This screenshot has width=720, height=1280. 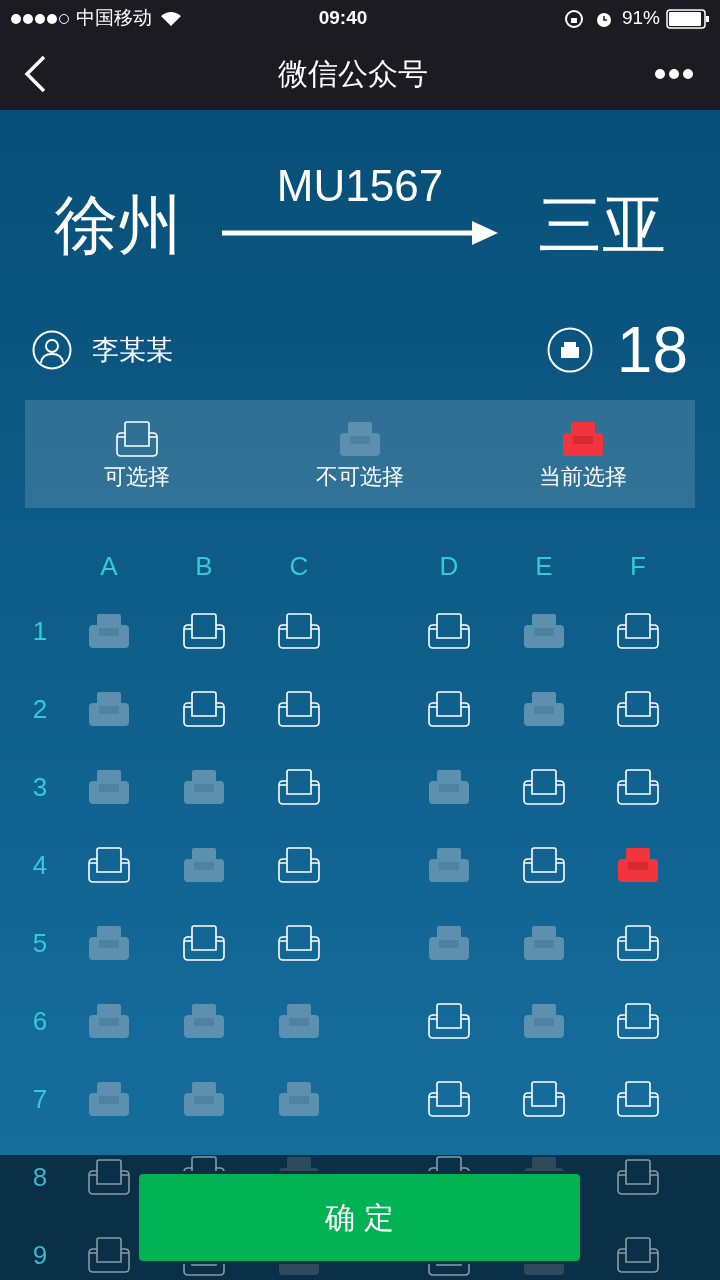 What do you see at coordinates (640, 18) in the screenshot?
I see `battery-percent: 91%` at bounding box center [640, 18].